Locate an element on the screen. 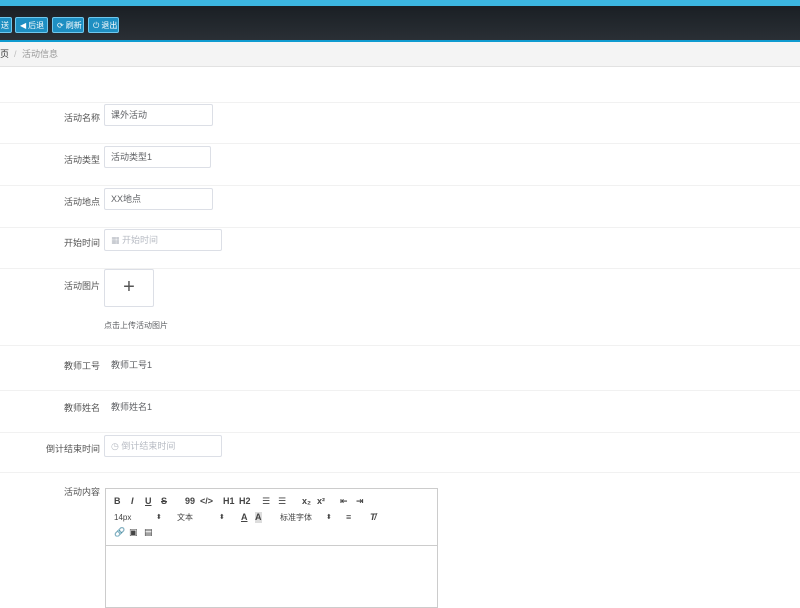 The width and height of the screenshot is (800, 608). breadcrumb-home: 页 is located at coordinates (4, 54).